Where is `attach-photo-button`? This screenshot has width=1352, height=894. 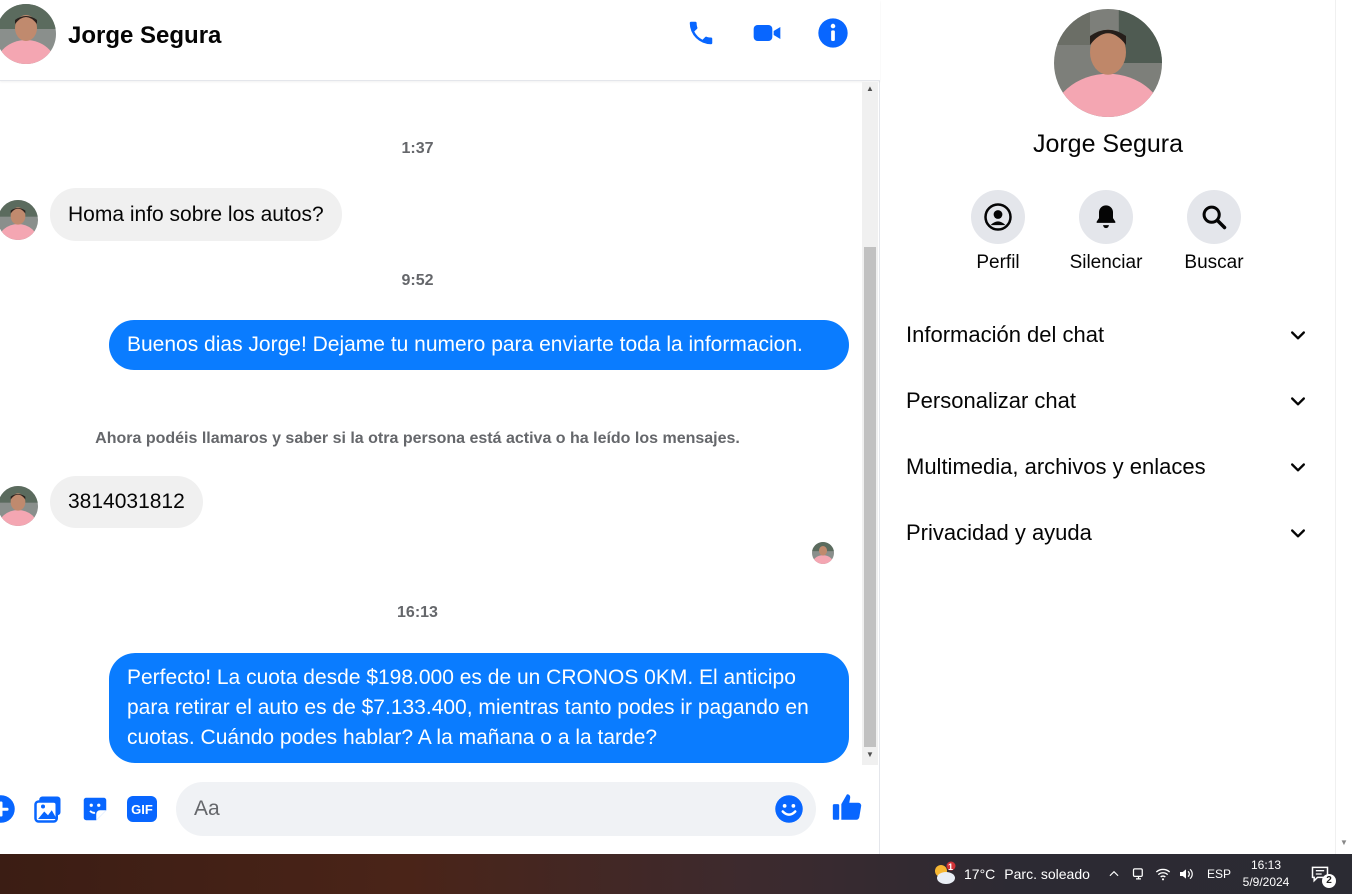 attach-photo-button is located at coordinates (48, 809).